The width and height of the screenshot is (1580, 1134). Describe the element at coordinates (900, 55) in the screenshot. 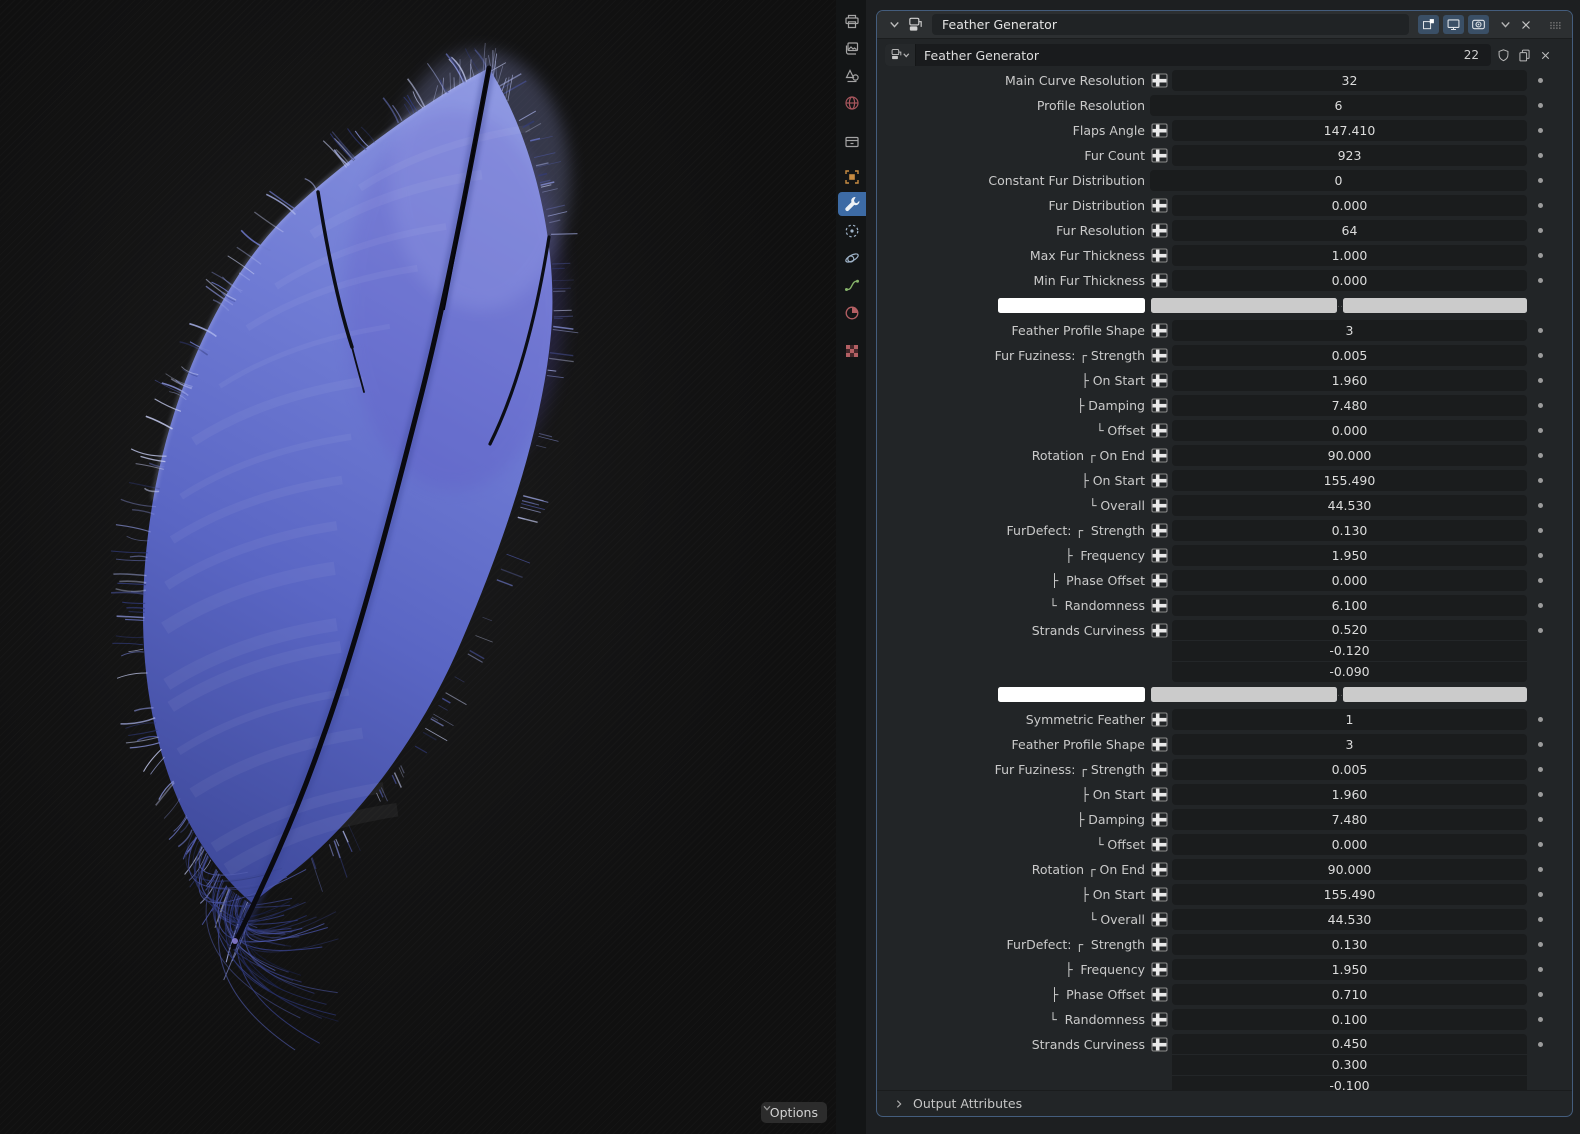

I see `node-group-browse-button` at that location.